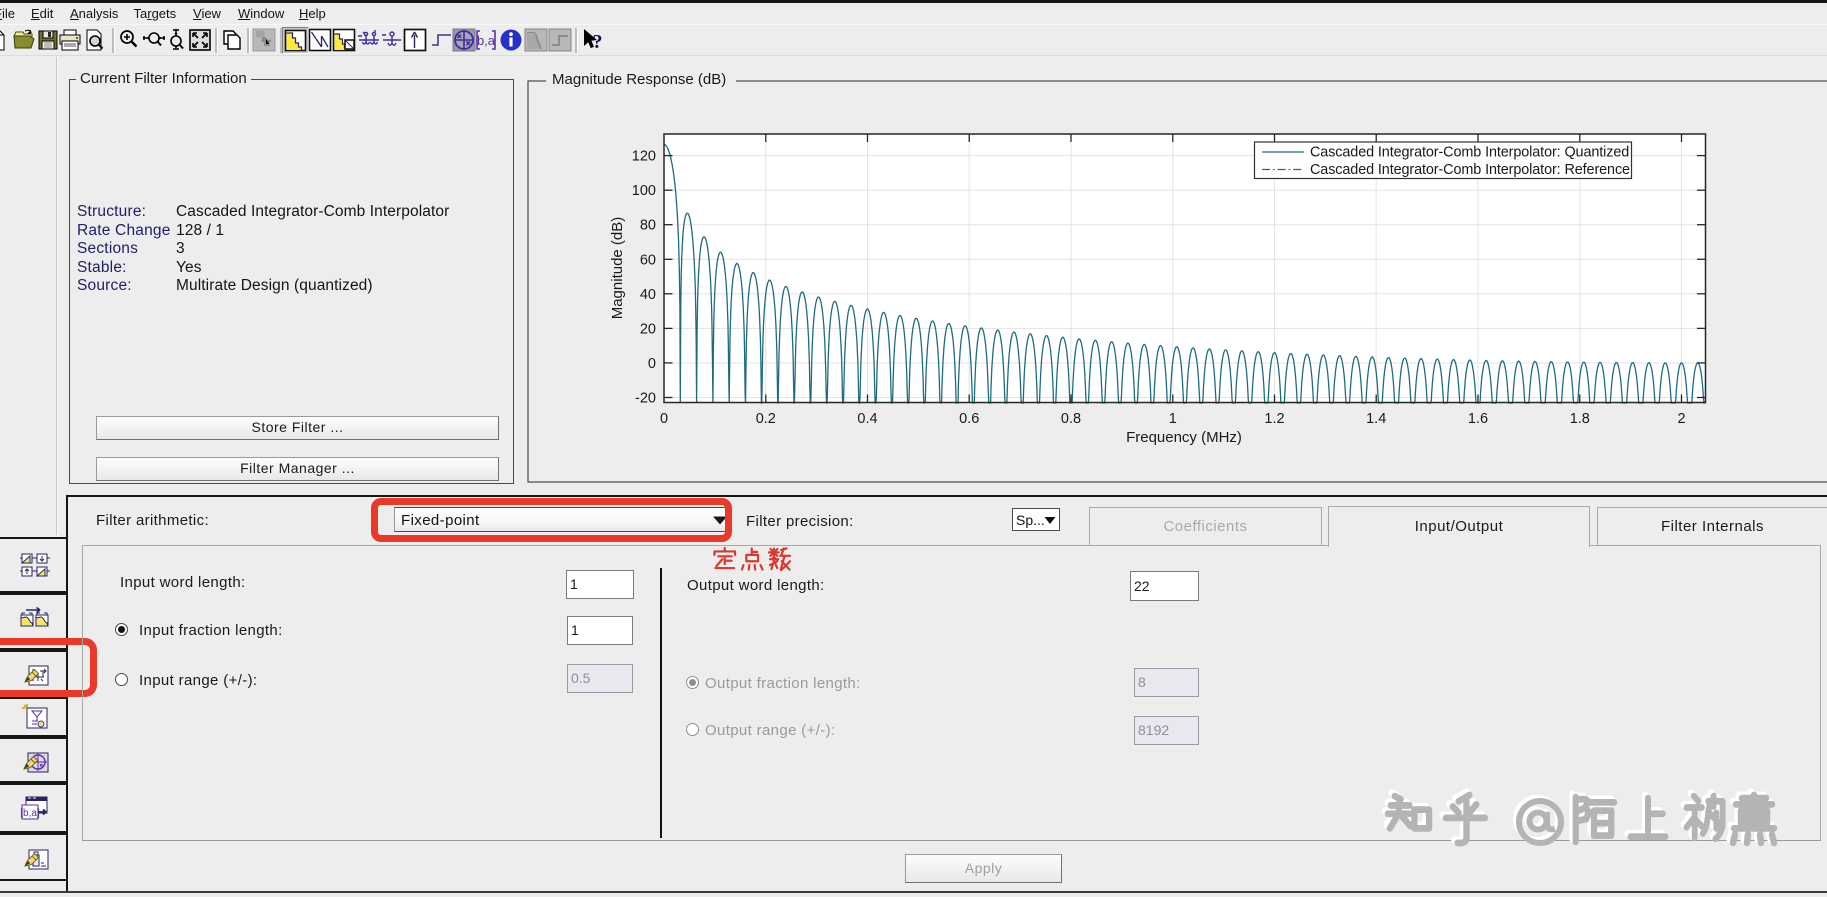 The image size is (1827, 897). Describe the element at coordinates (766, 419) in the screenshot. I see `svg-text: 0.2` at that location.